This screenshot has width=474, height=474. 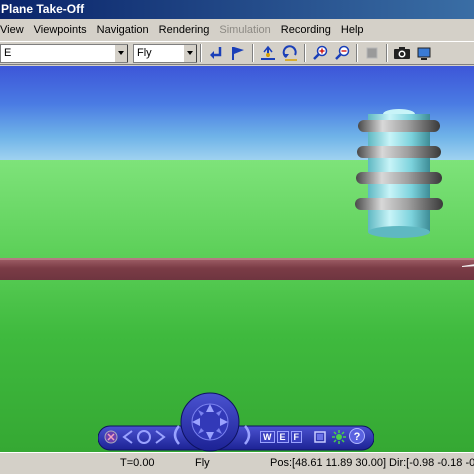 I want to click on fly-mode-button: F, so click(x=296, y=437).